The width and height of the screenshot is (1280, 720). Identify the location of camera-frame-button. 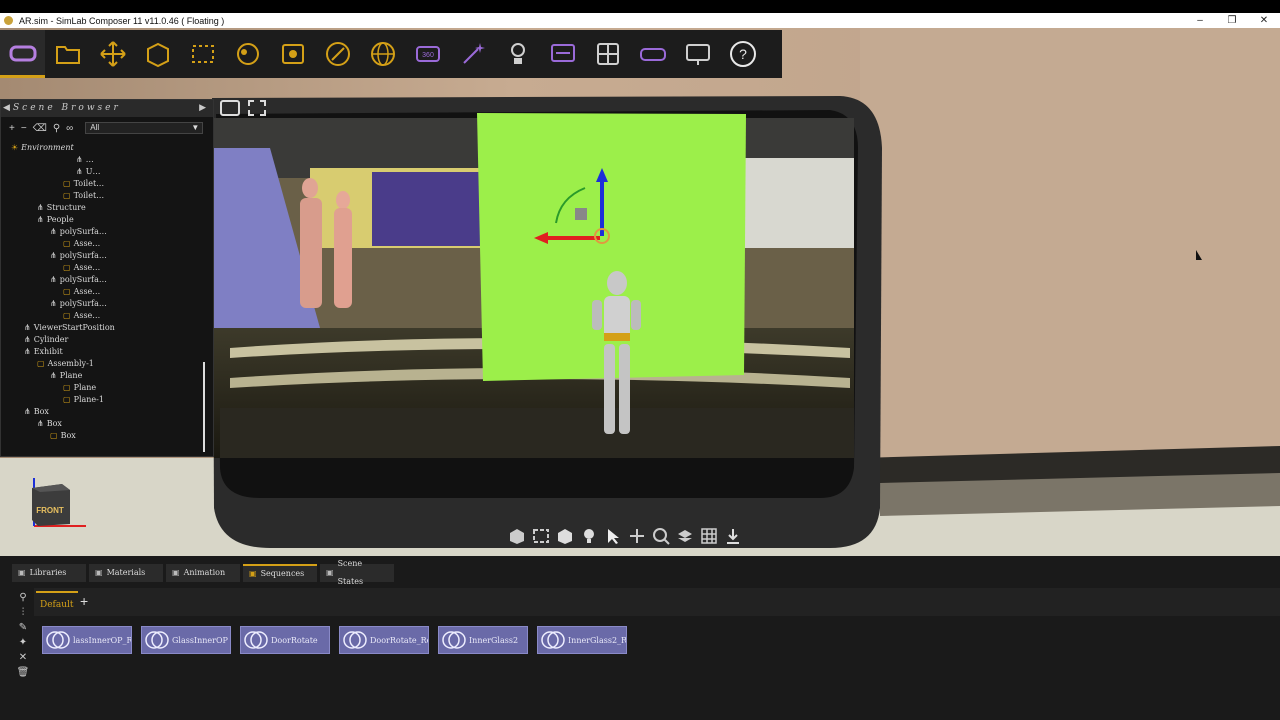
(292, 54).